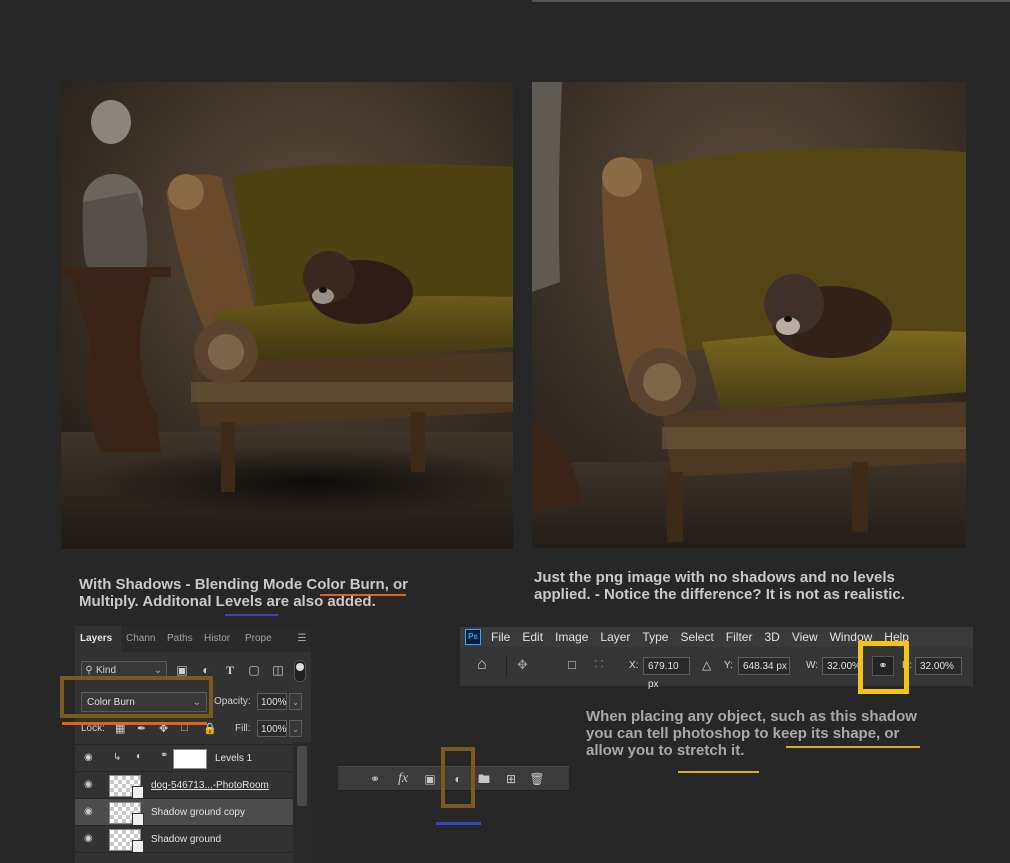  Describe the element at coordinates (771, 637) in the screenshot. I see `menu-3d: 3D` at that location.